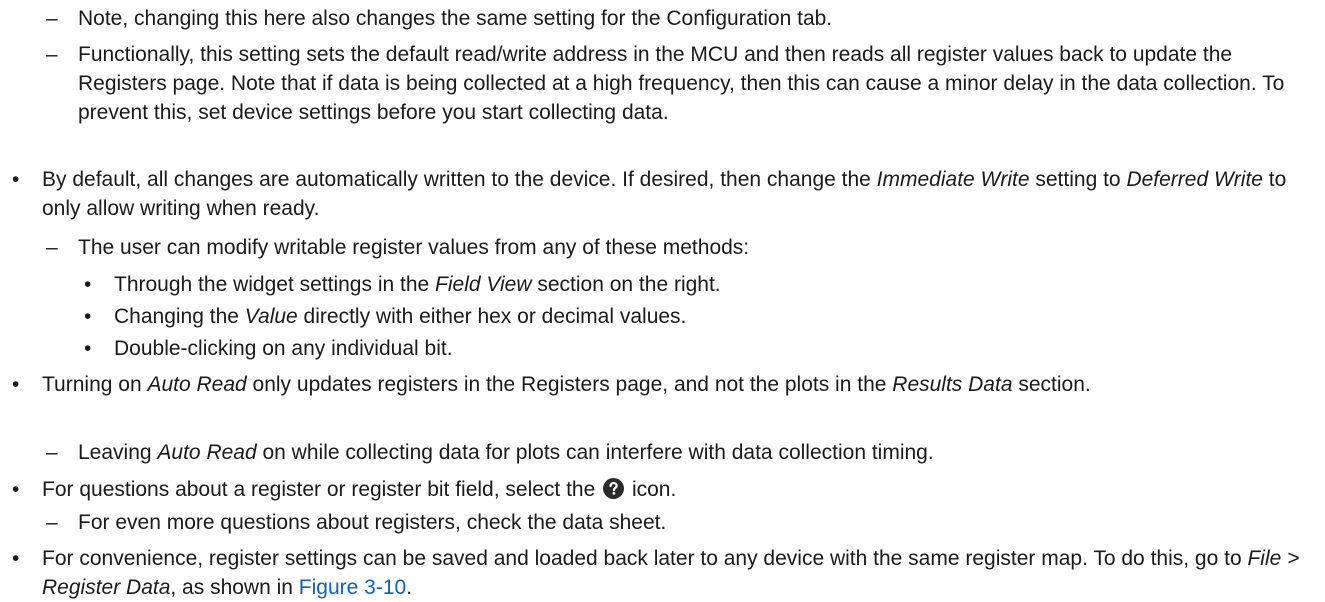 The image size is (1325, 602). What do you see at coordinates (234, 587) in the screenshot?
I see `item-text: , as shown in` at bounding box center [234, 587].